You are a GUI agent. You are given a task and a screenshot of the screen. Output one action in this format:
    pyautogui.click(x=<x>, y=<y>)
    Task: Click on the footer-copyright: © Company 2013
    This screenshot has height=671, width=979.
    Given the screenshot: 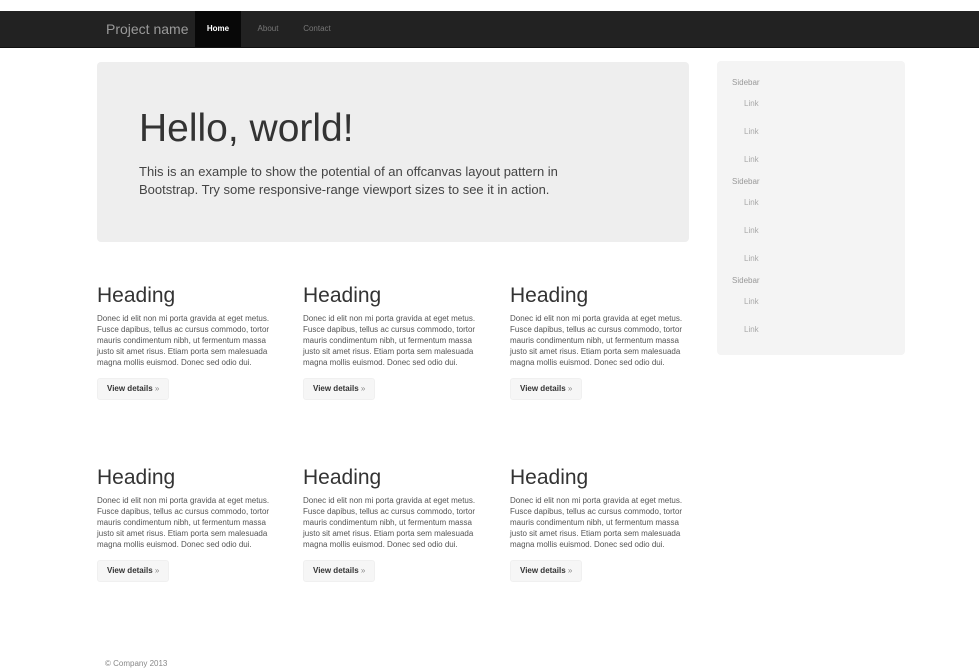 What is the action you would take?
    pyautogui.click(x=136, y=663)
    